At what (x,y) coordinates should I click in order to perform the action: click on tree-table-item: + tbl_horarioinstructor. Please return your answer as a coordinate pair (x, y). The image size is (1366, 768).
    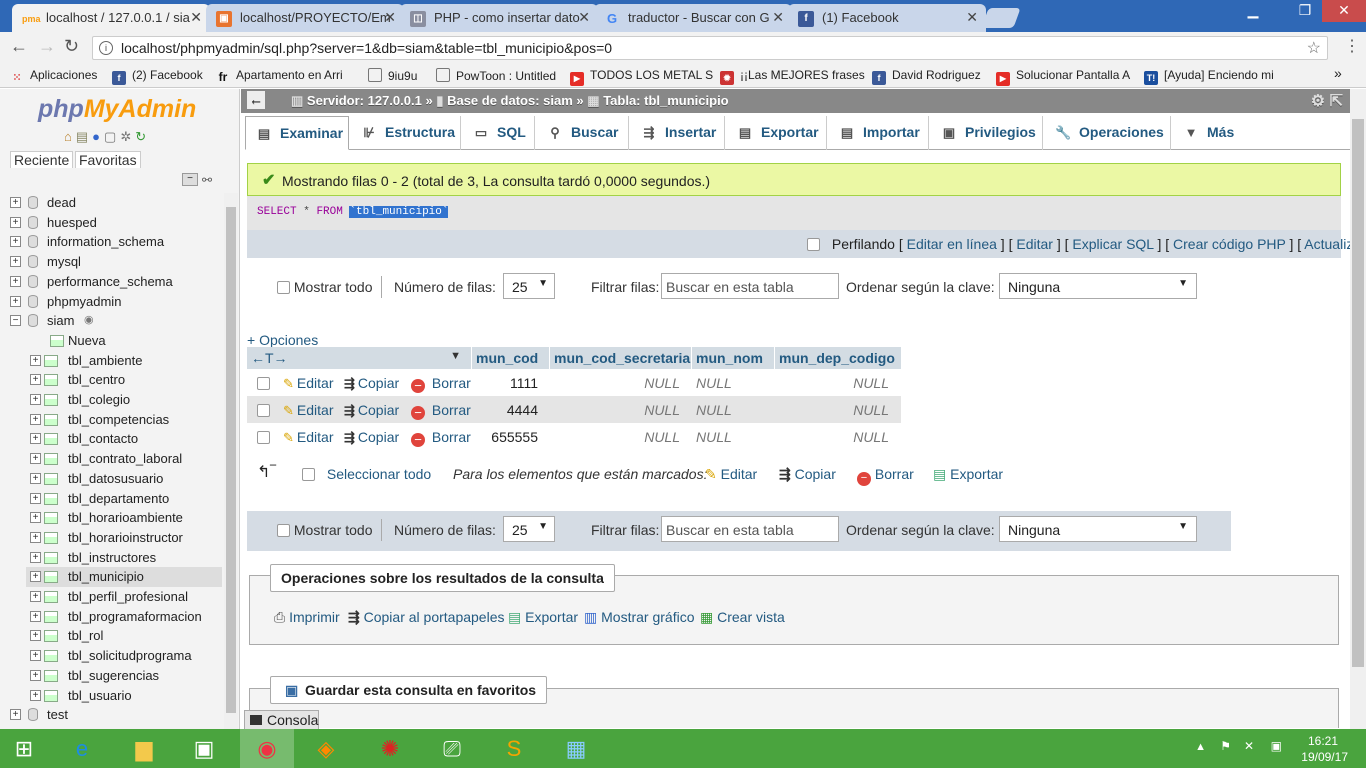
    Looking at the image, I should click on (124, 538).